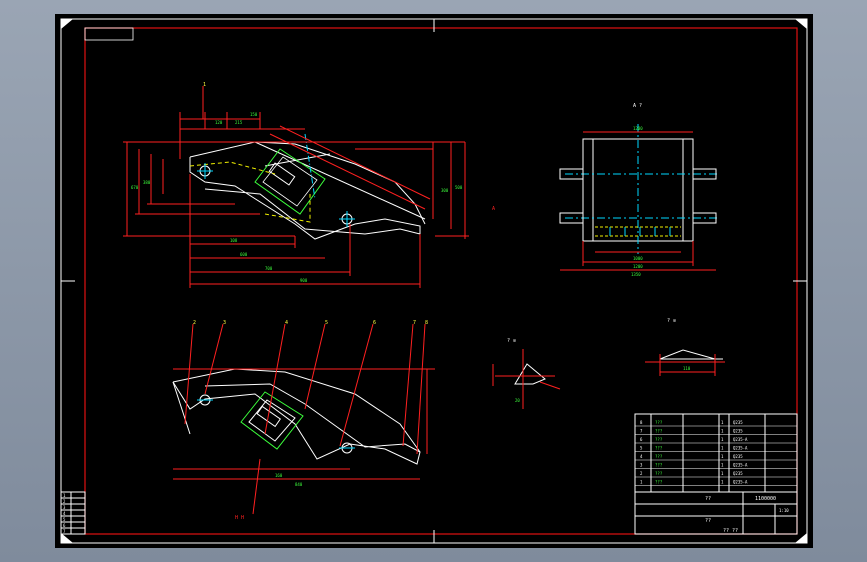  Describe the element at coordinates (64, 525) in the screenshot. I see `revision-number: 6` at that location.